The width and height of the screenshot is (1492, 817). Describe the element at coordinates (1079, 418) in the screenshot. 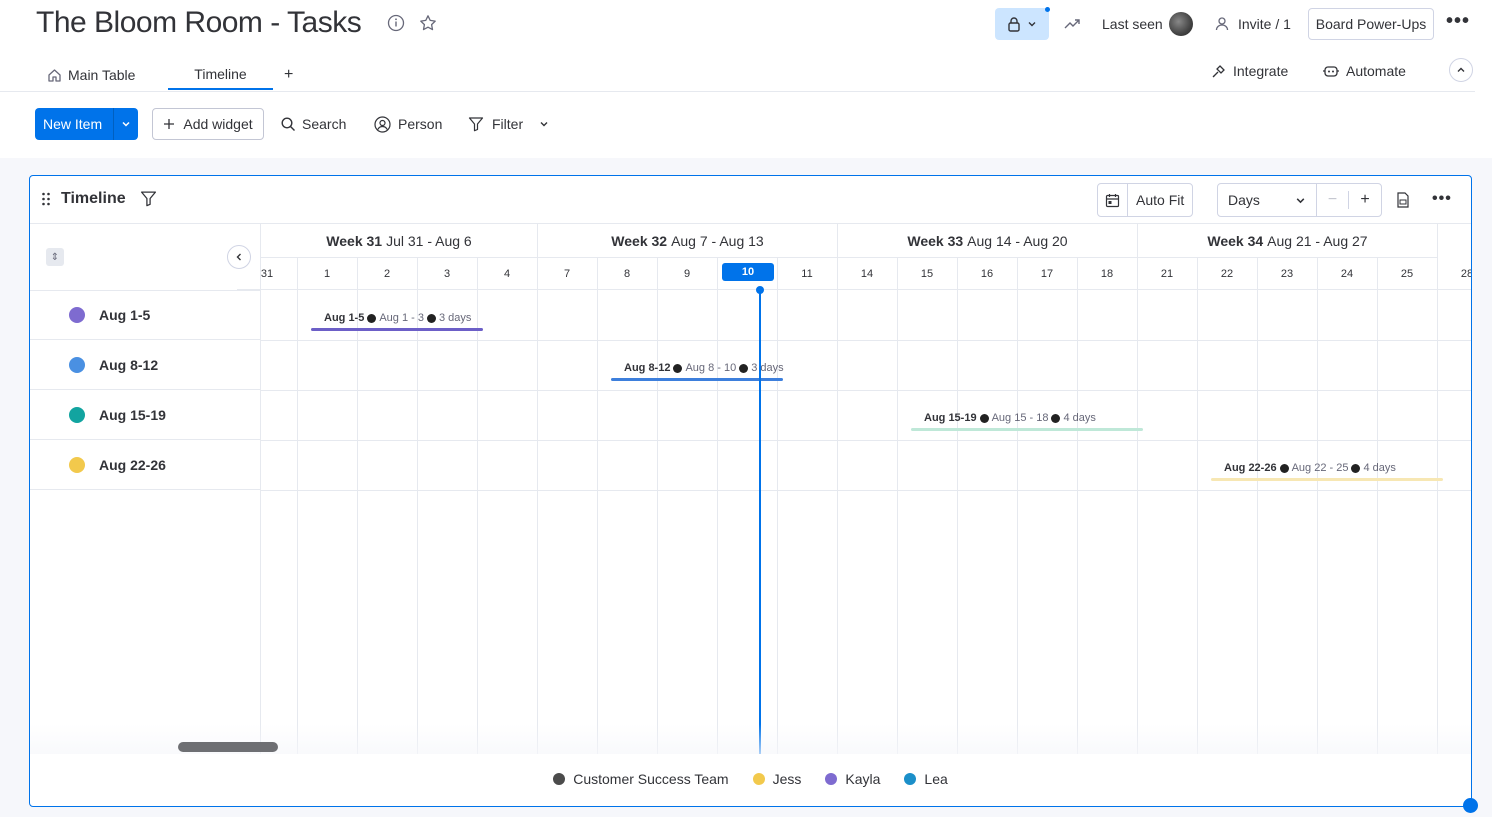

I see `bar-duration: 4 days` at that location.